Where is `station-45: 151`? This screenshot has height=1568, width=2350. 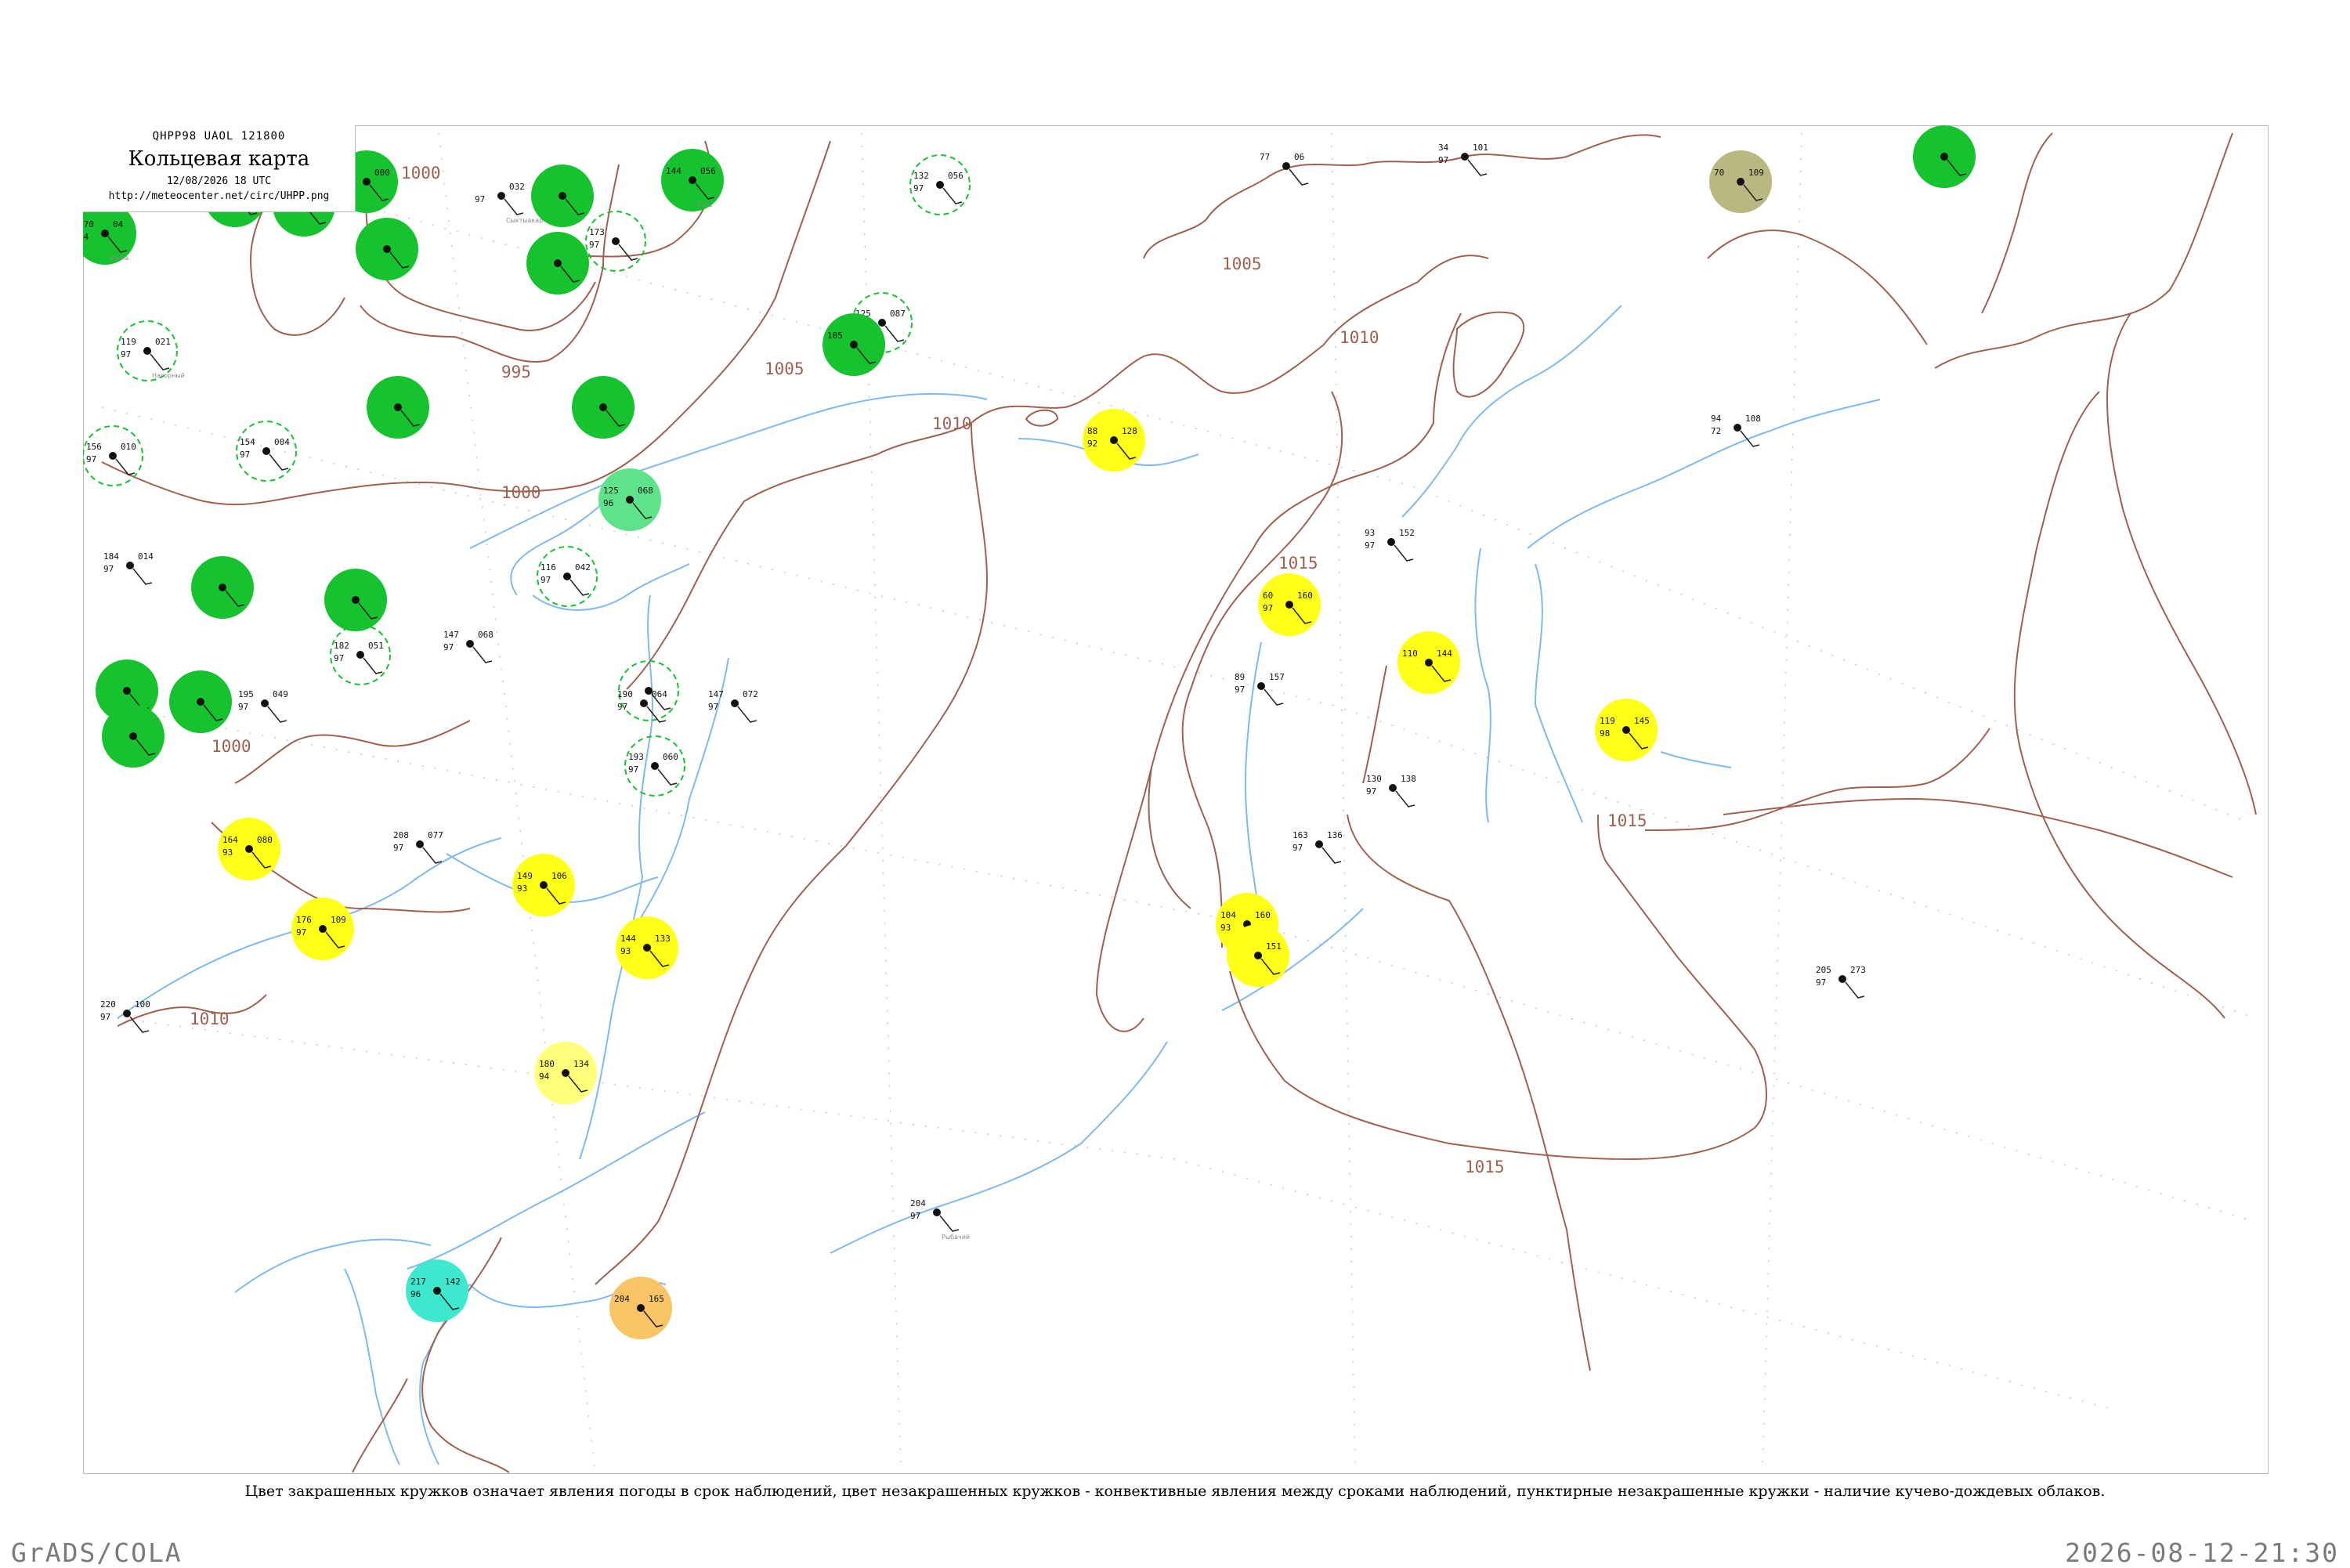
station-45: 151 is located at coordinates (1258, 955).